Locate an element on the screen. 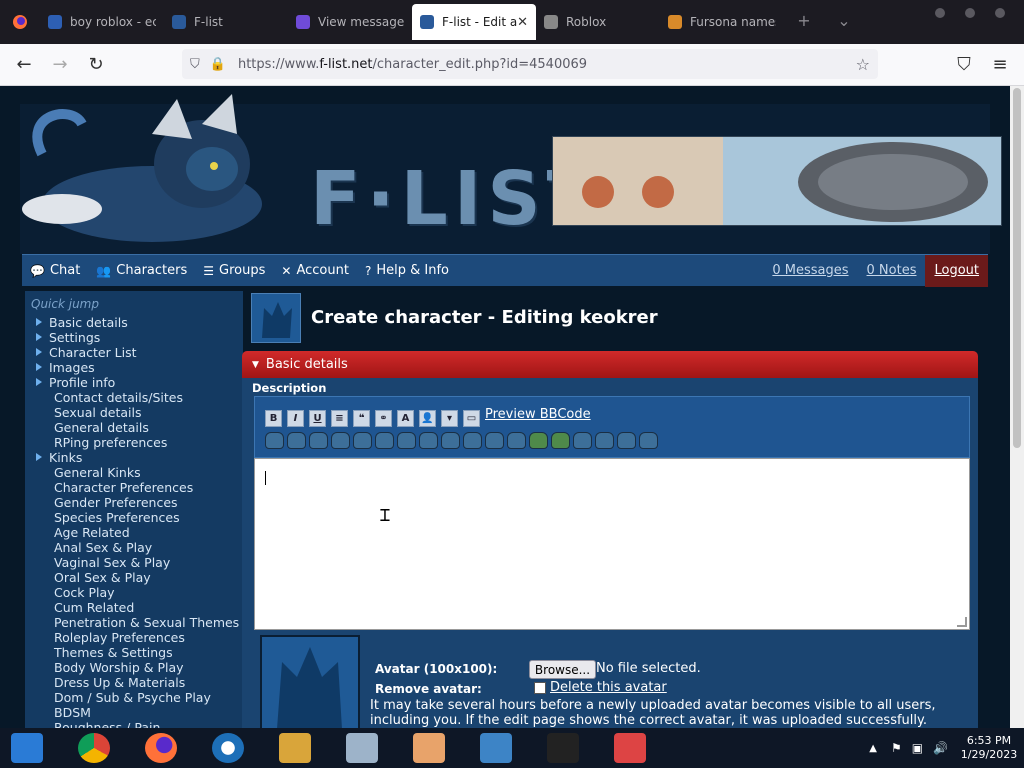  file-explorer-icon is located at coordinates (295, 748).